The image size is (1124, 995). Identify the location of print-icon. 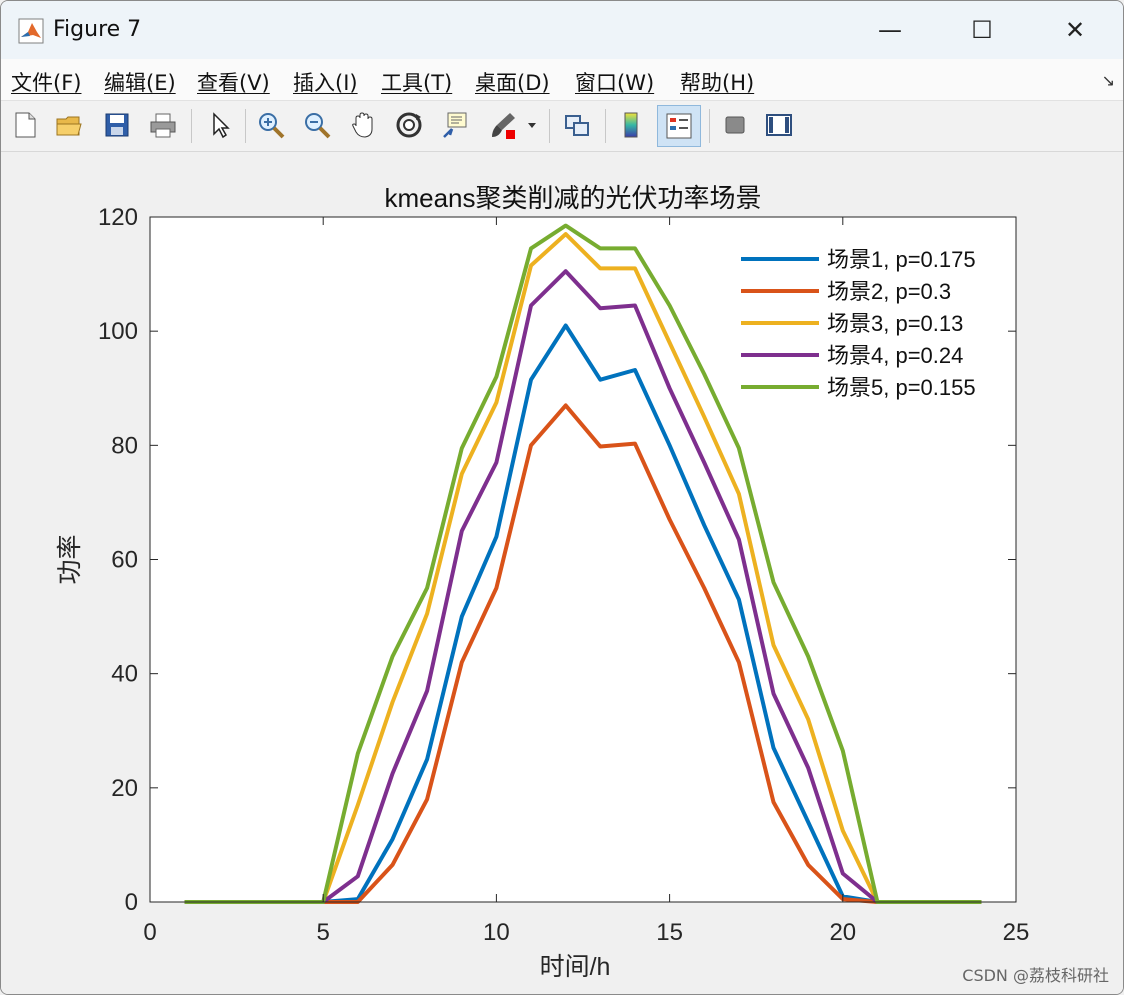
(163, 125).